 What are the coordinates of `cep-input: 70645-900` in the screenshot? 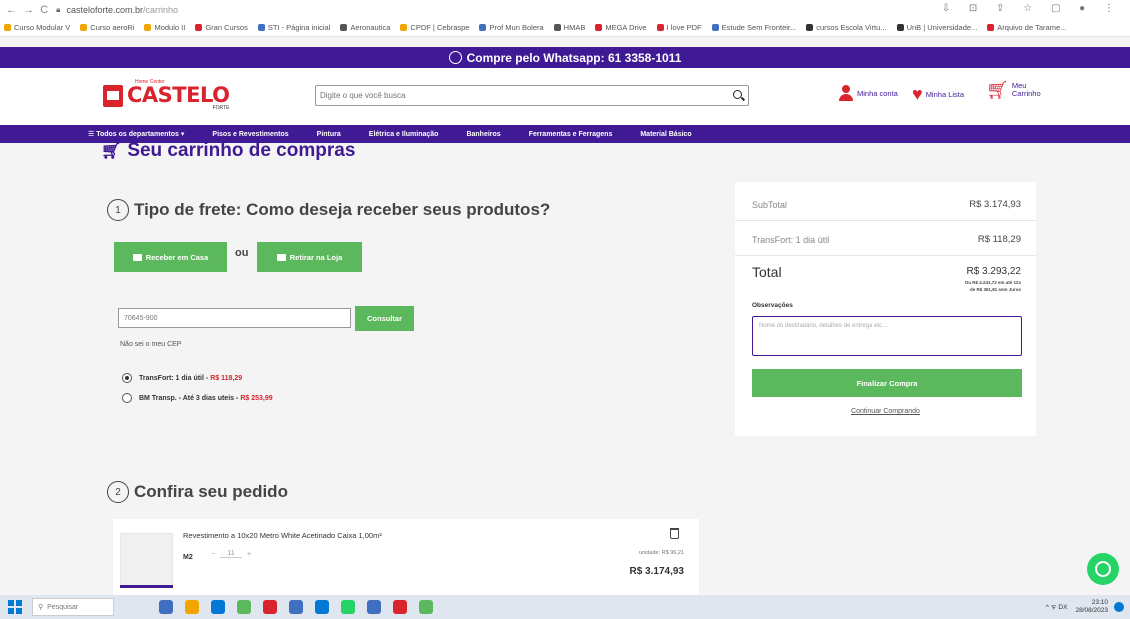 It's located at (234, 318).